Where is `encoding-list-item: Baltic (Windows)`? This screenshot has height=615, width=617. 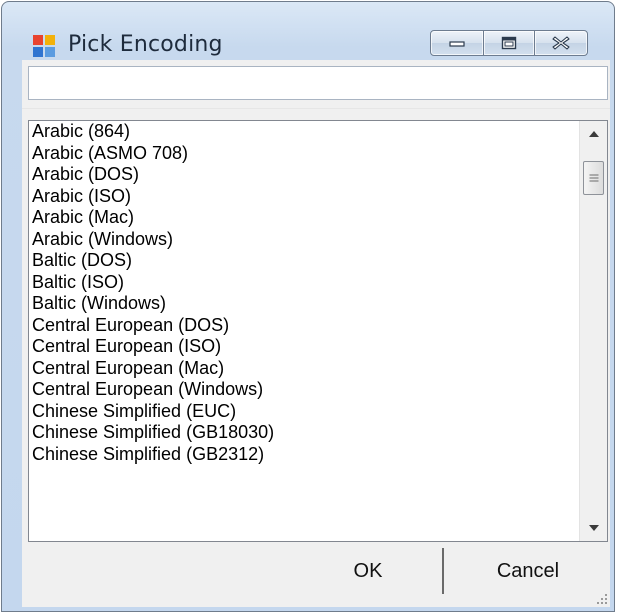
encoding-list-item: Baltic (Windows) is located at coordinates (304, 304).